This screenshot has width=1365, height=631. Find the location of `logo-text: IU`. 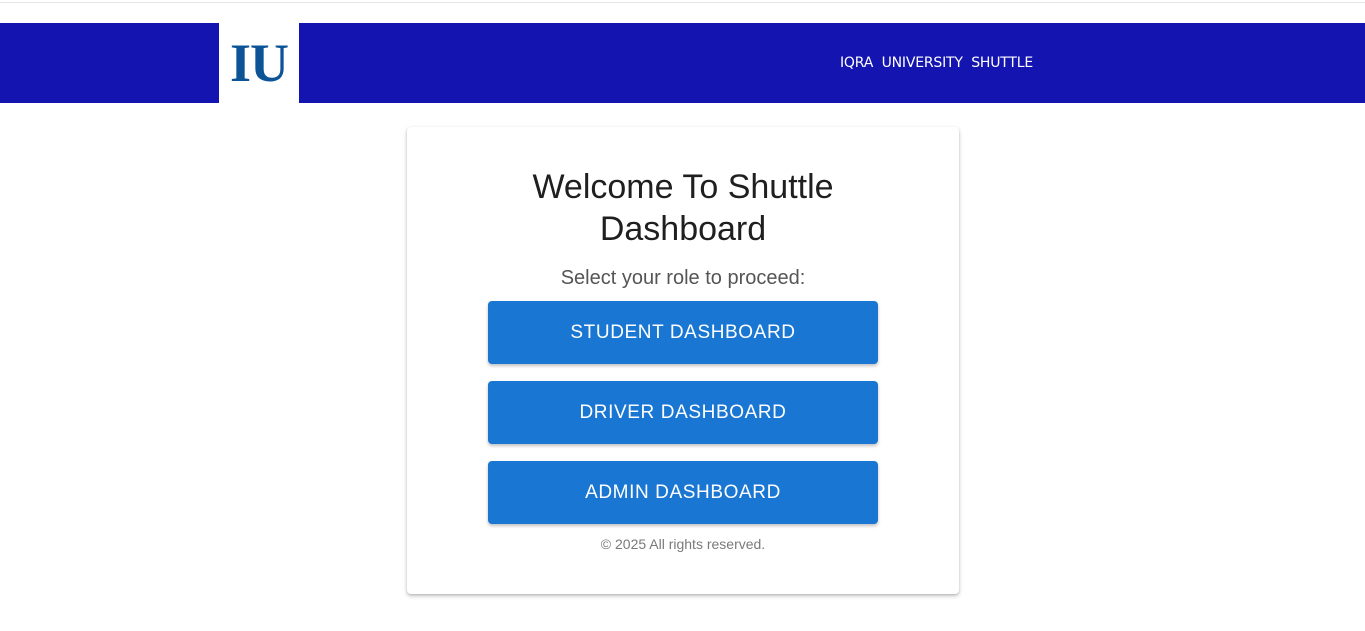

logo-text: IU is located at coordinates (259, 63).